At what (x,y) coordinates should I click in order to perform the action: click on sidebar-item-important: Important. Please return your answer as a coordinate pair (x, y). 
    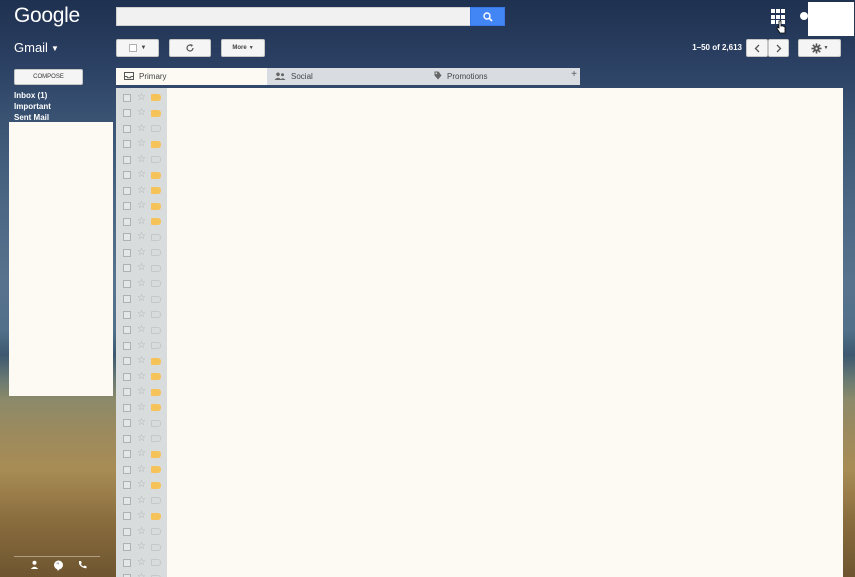
    Looking at the image, I should click on (32, 106).